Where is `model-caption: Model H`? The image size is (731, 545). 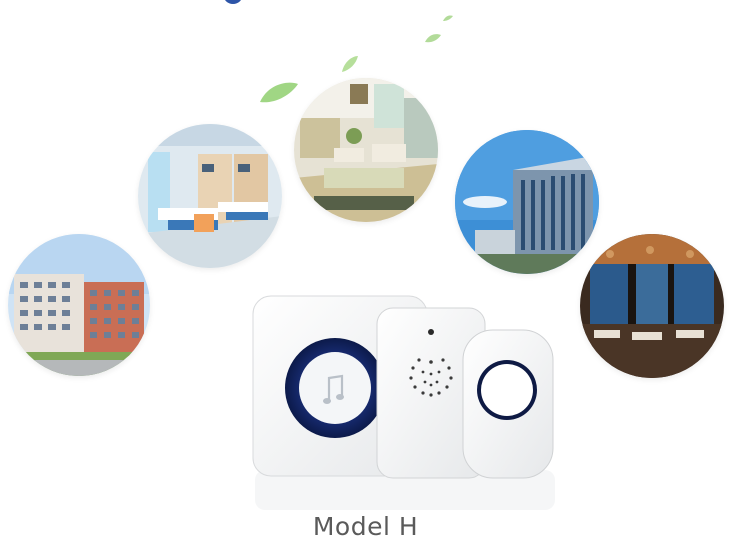 model-caption: Model H is located at coordinates (365, 526).